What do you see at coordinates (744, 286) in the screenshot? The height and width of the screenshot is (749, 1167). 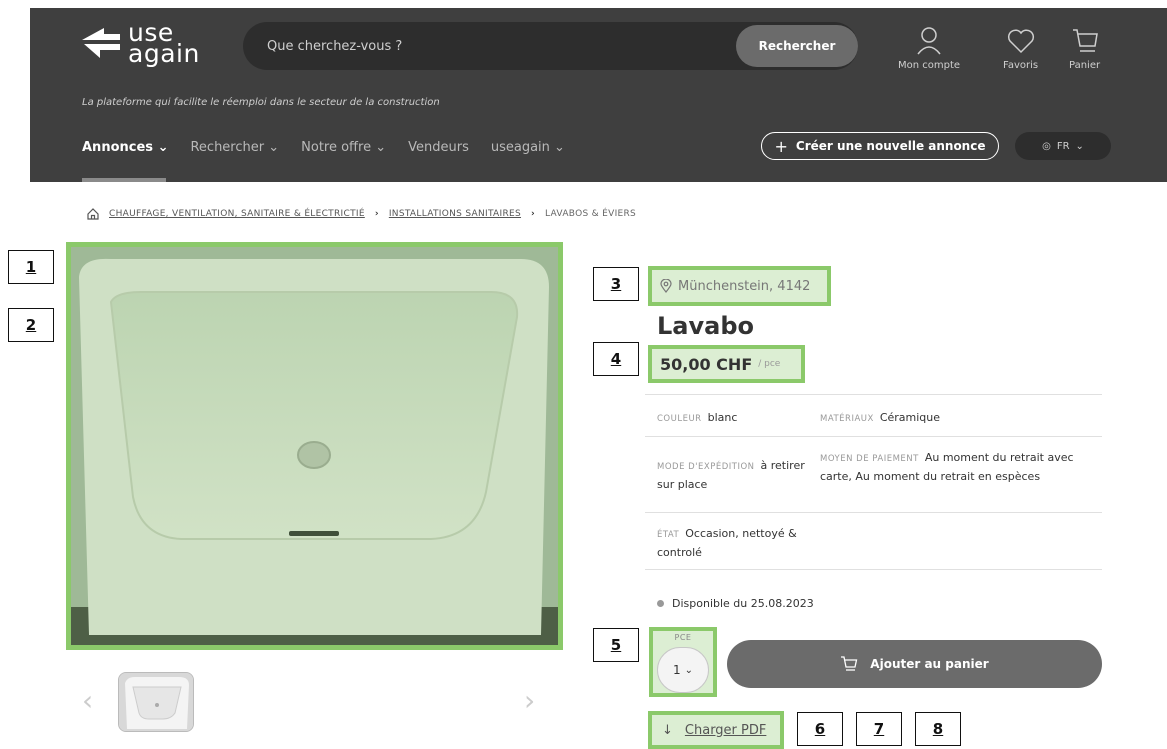 I see `location-text: Münchenstein, 4142` at bounding box center [744, 286].